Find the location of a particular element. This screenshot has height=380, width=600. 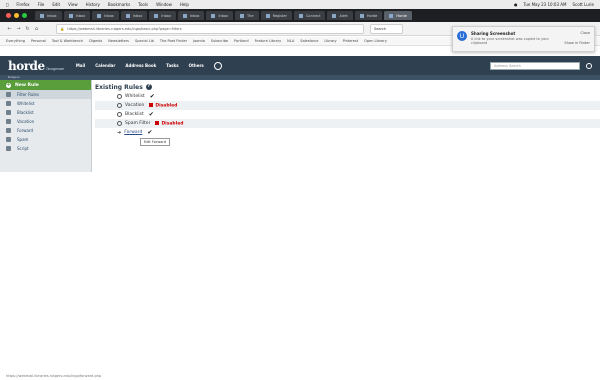

back-icon: ← is located at coordinates (9, 29).